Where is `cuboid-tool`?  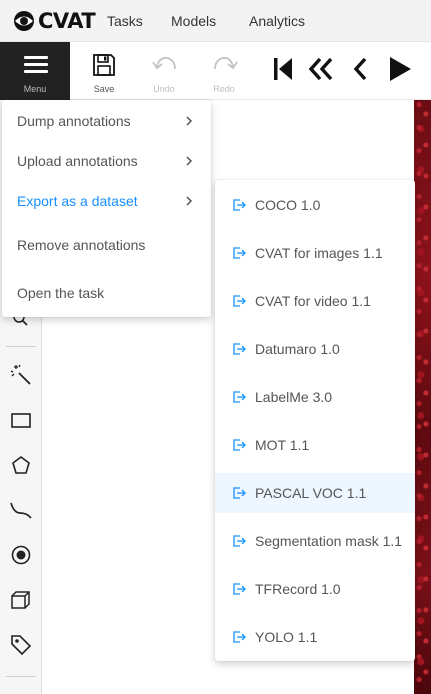 cuboid-tool is located at coordinates (21, 600).